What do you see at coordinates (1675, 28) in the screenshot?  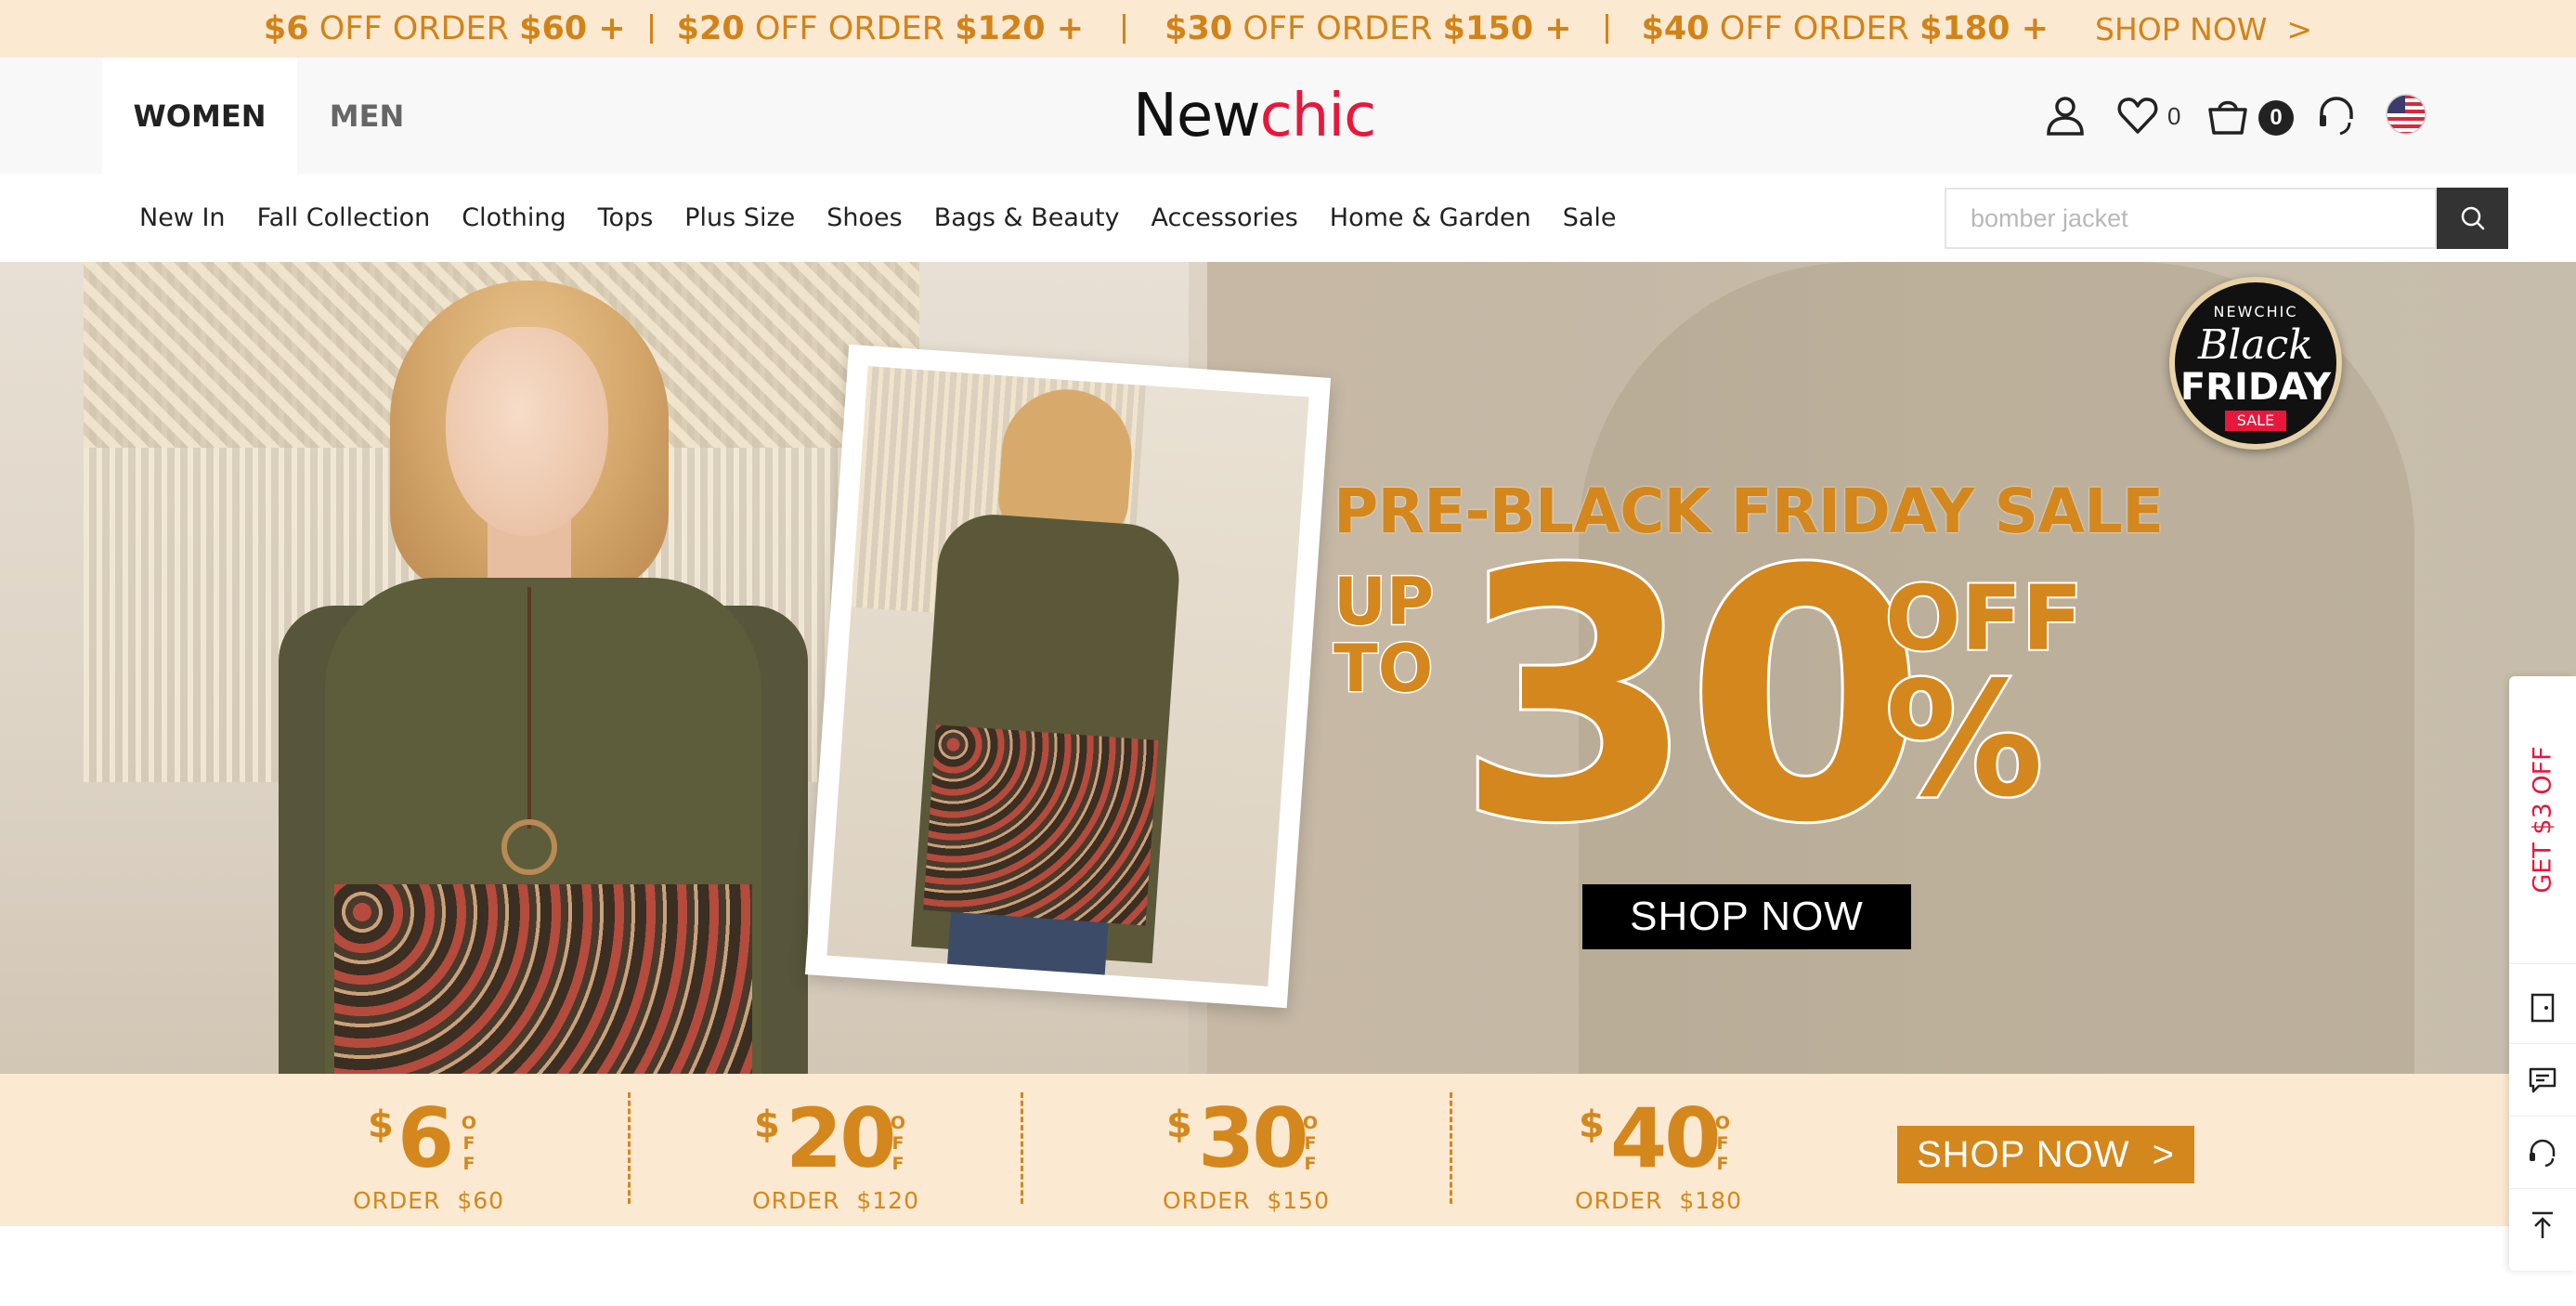 I see `promo-amount: $40` at bounding box center [1675, 28].